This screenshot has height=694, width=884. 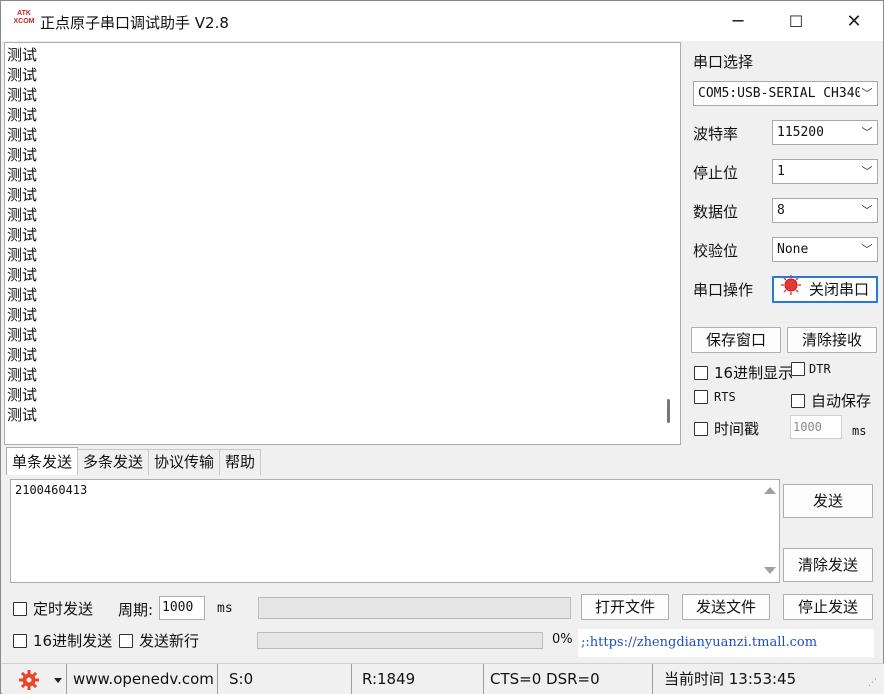 What do you see at coordinates (24, 17) in the screenshot?
I see `app-logo-icon: ATK XCOM` at bounding box center [24, 17].